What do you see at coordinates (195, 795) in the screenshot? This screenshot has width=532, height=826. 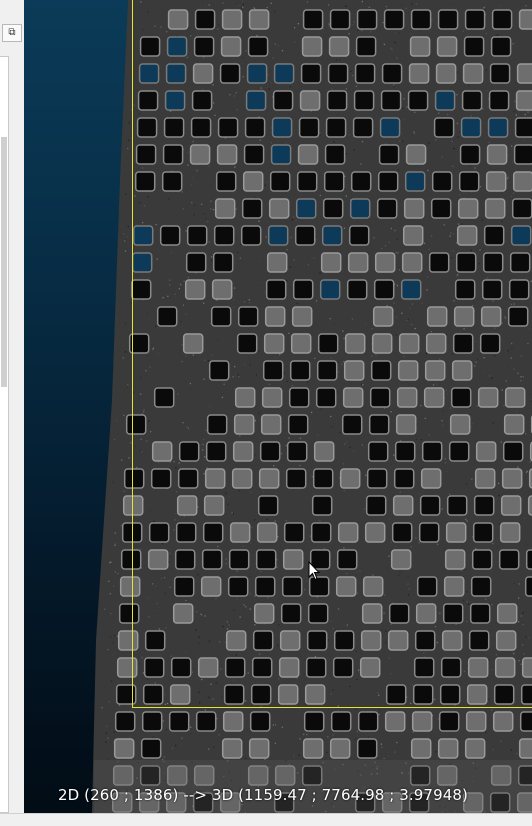 I see `coordinate-arrow: -->` at bounding box center [195, 795].